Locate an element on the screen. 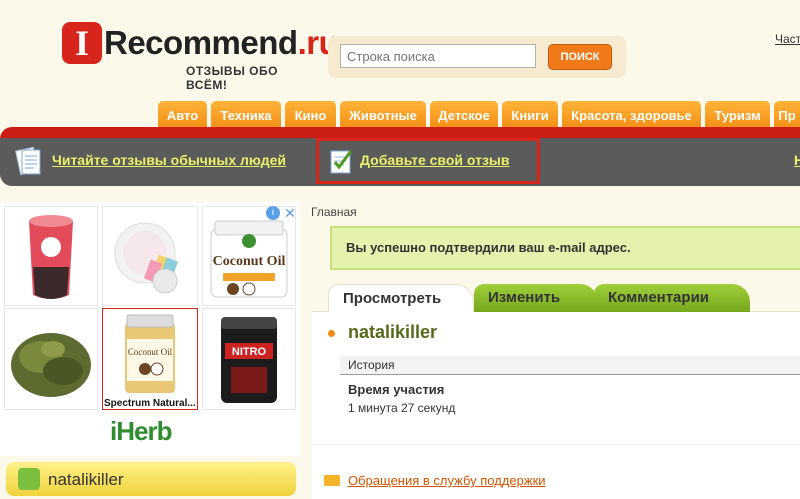 The image size is (800, 499). membership-value: 1 минута 27 секунд is located at coordinates (402, 408).